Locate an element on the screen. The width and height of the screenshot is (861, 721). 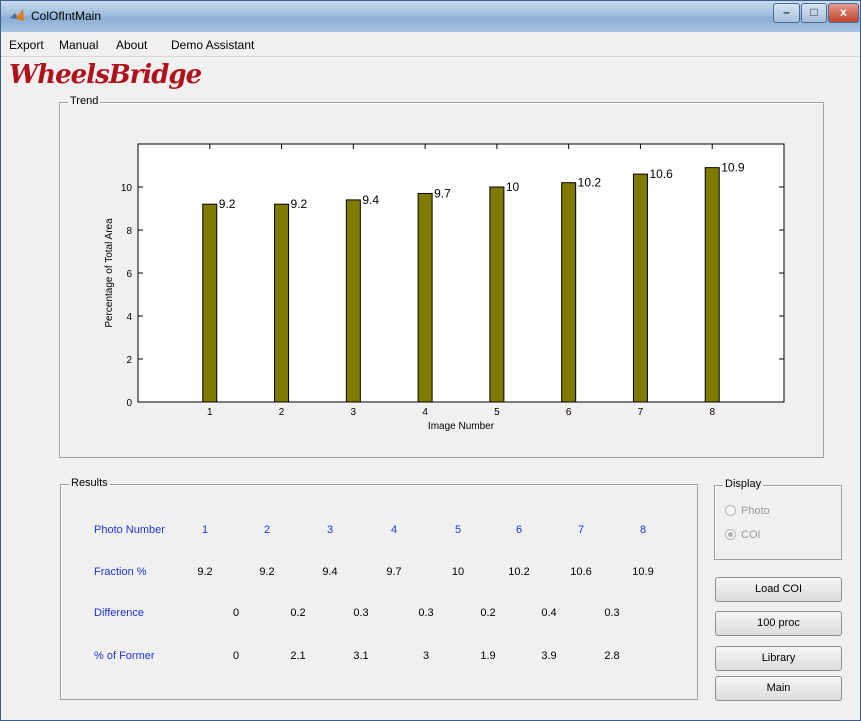
close-button: x is located at coordinates (843, 13).